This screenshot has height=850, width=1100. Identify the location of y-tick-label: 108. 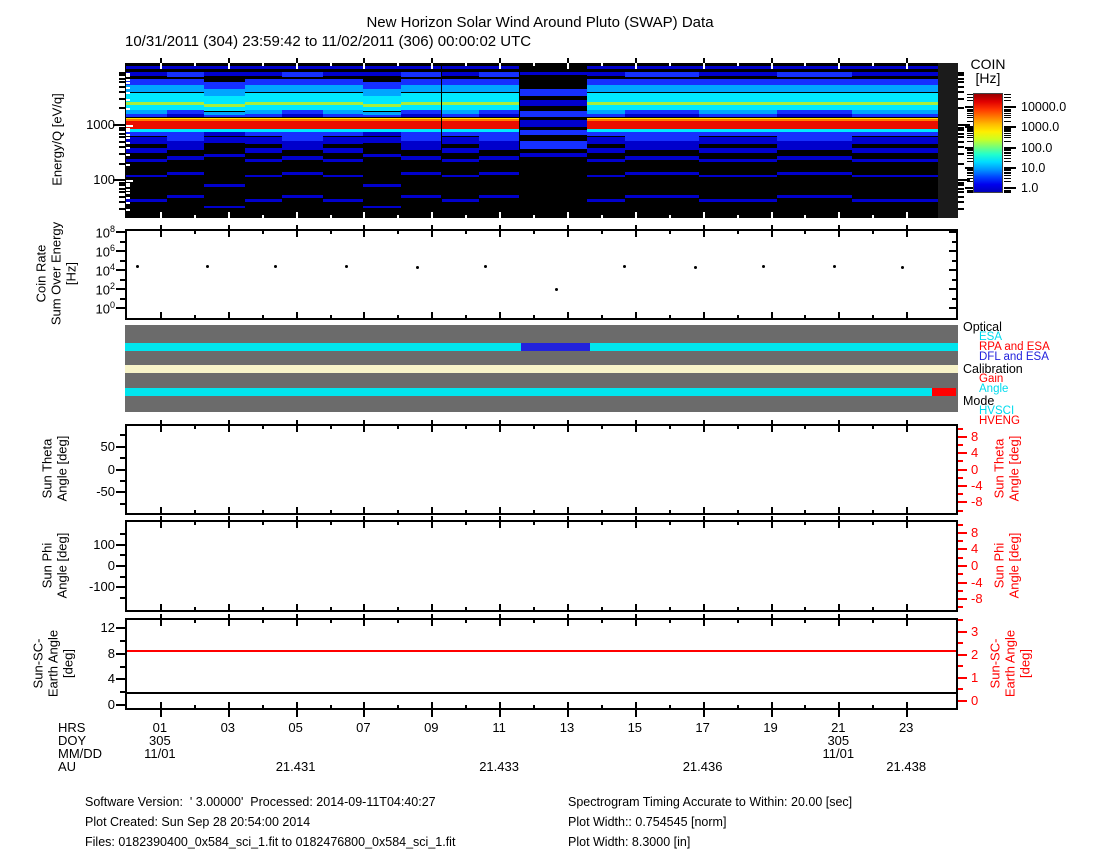
(105, 232).